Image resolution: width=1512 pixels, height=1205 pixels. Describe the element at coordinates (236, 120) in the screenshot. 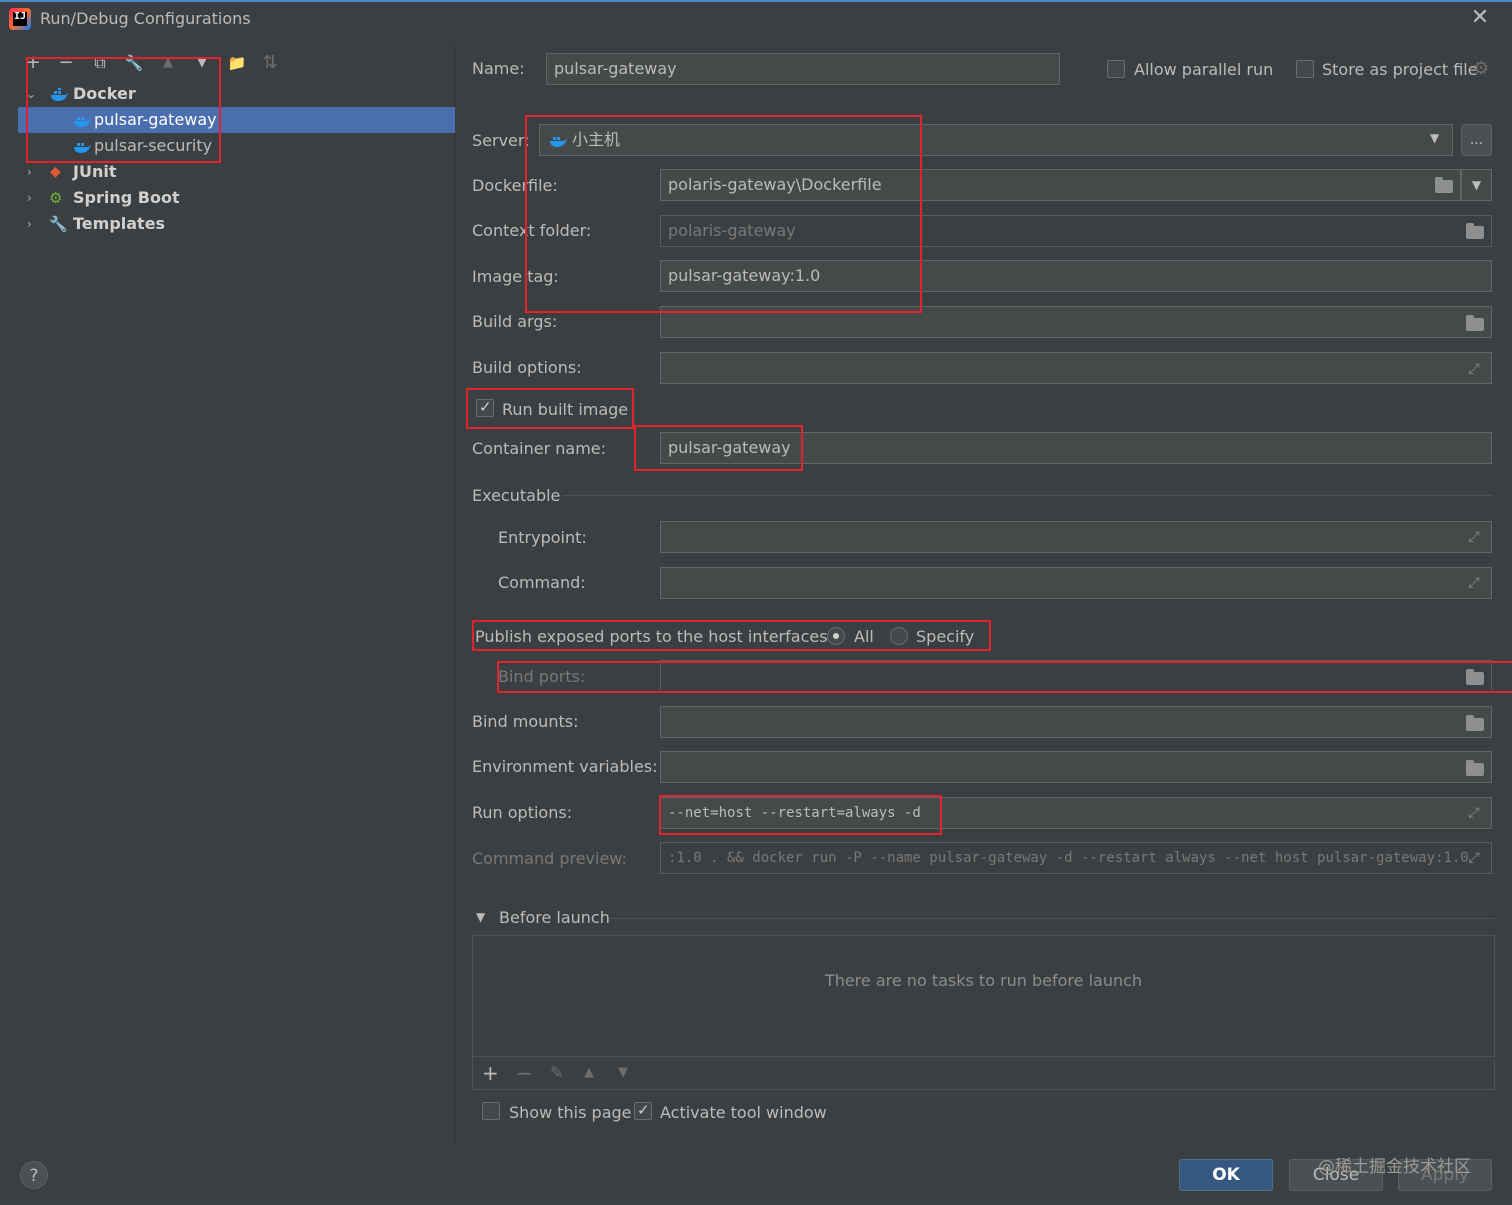

I see `tree-item-pulsar-gateway: pulsar-gateway` at that location.